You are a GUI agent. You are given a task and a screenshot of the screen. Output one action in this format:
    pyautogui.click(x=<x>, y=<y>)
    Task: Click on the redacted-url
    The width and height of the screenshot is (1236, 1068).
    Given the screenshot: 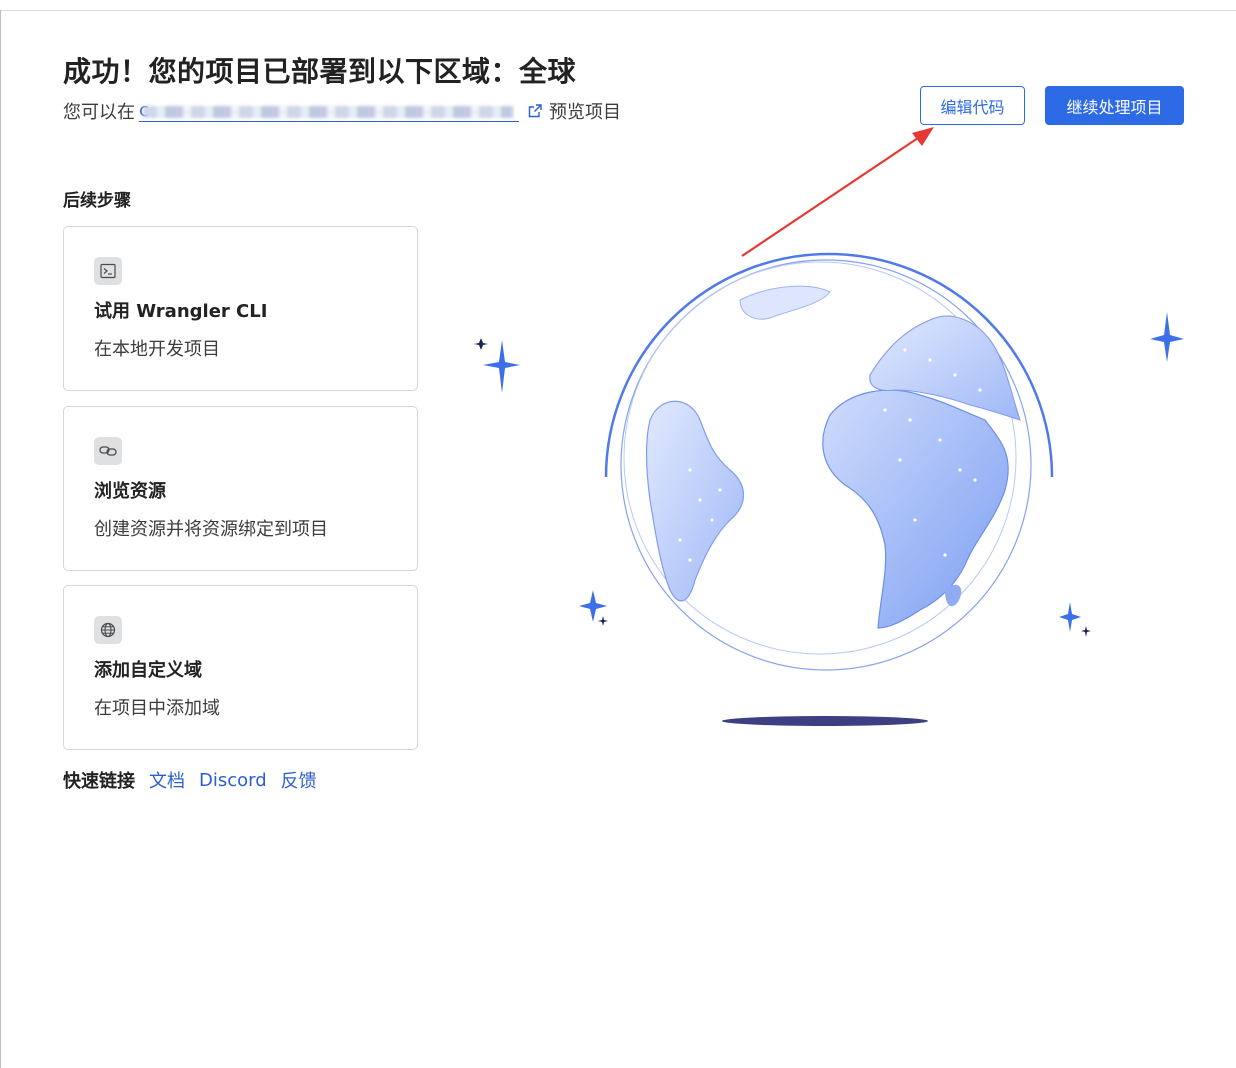 What is the action you would take?
    pyautogui.click(x=328, y=112)
    